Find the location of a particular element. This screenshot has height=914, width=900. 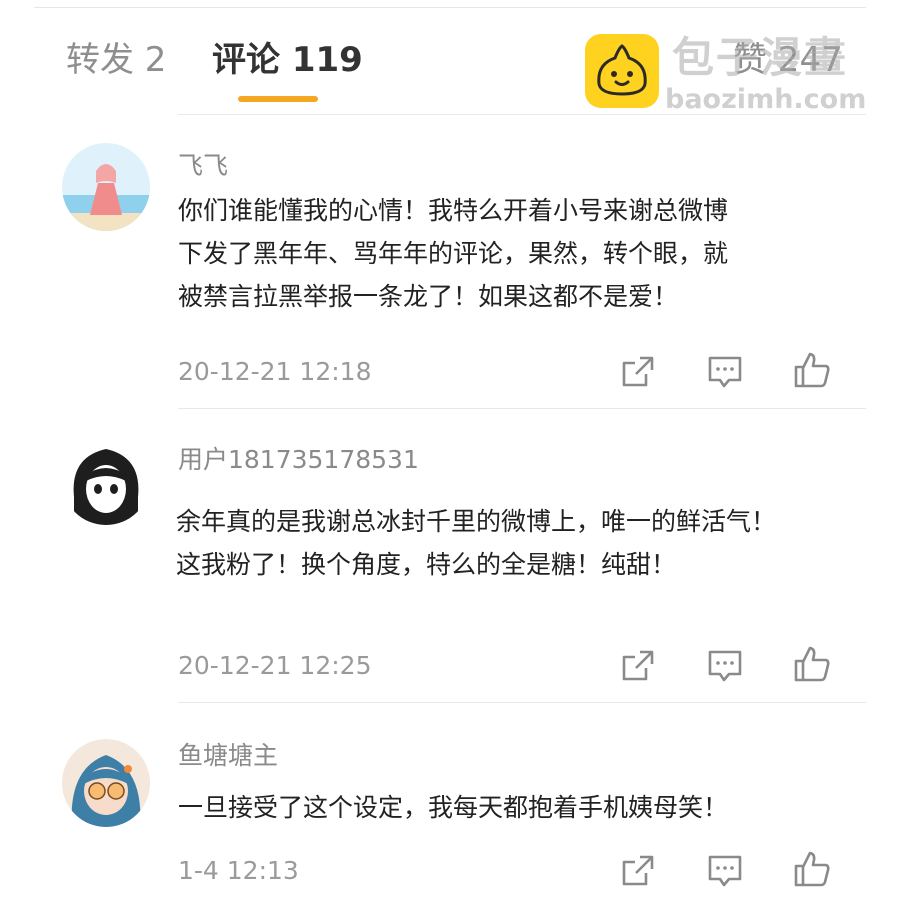

comment-line: 余年真的是我谢总冰封千里的微博上，唯一的鲜活气！ is located at coordinates (476, 521).